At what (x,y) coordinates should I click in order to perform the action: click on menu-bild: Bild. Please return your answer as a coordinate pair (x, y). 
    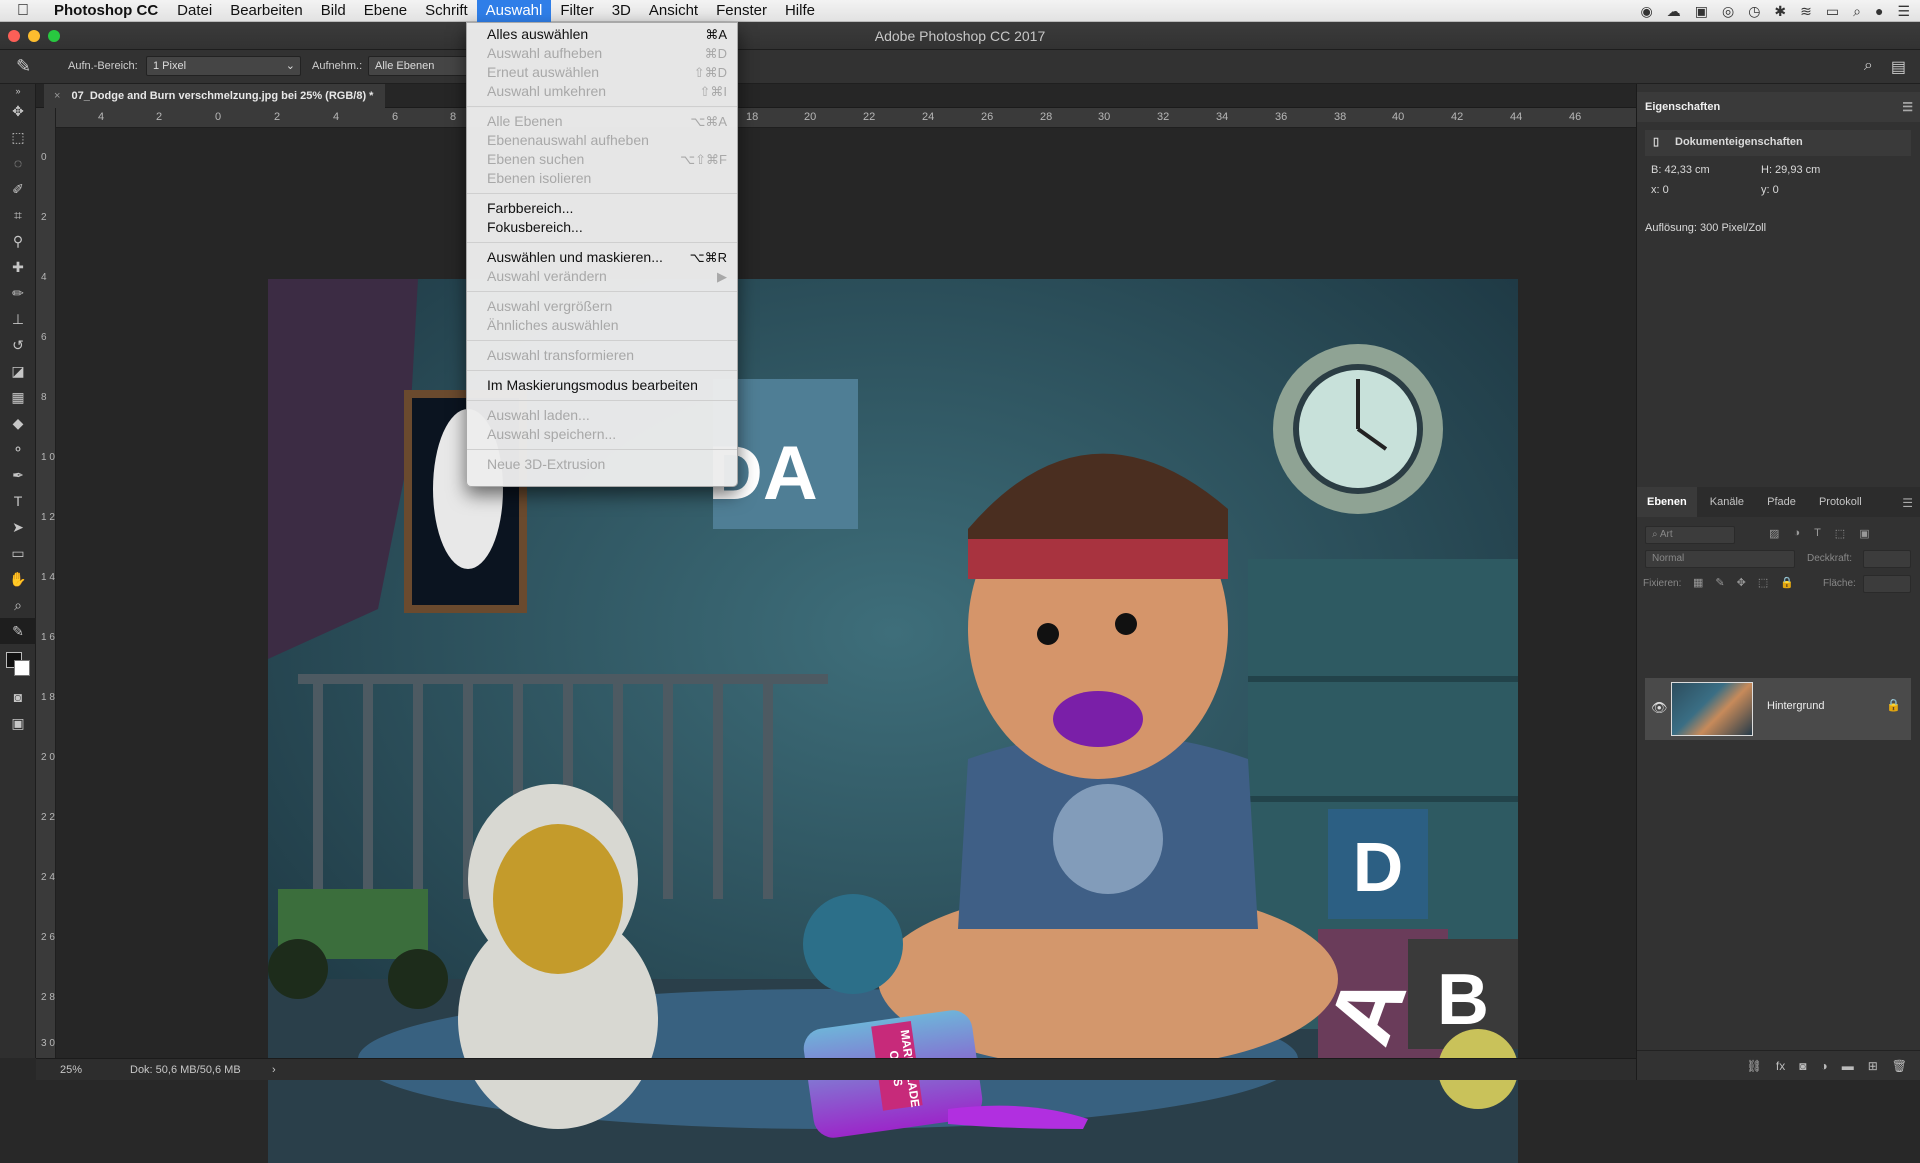
    Looking at the image, I should click on (333, 11).